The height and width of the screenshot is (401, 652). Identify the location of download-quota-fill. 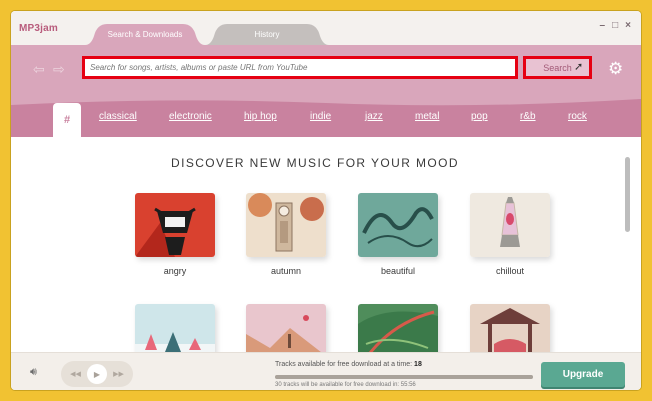
(404, 377).